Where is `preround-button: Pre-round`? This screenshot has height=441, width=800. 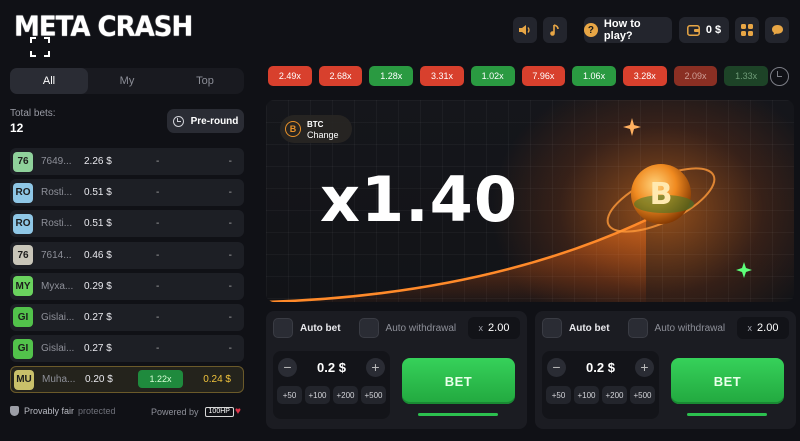
preround-button: Pre-round is located at coordinates (205, 121).